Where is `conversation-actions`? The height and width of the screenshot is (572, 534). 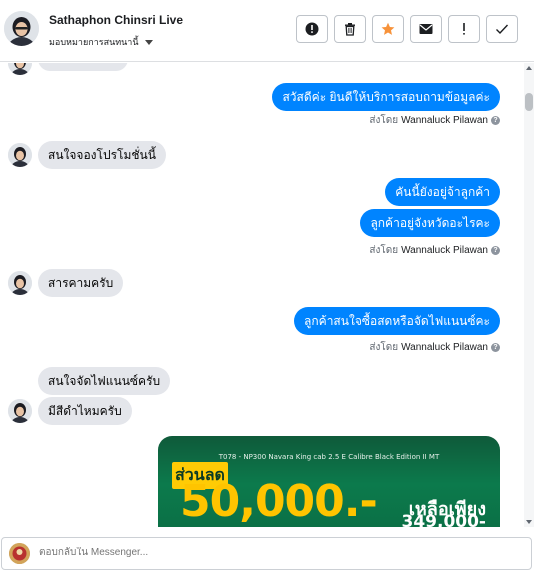
conversation-actions is located at coordinates (407, 29).